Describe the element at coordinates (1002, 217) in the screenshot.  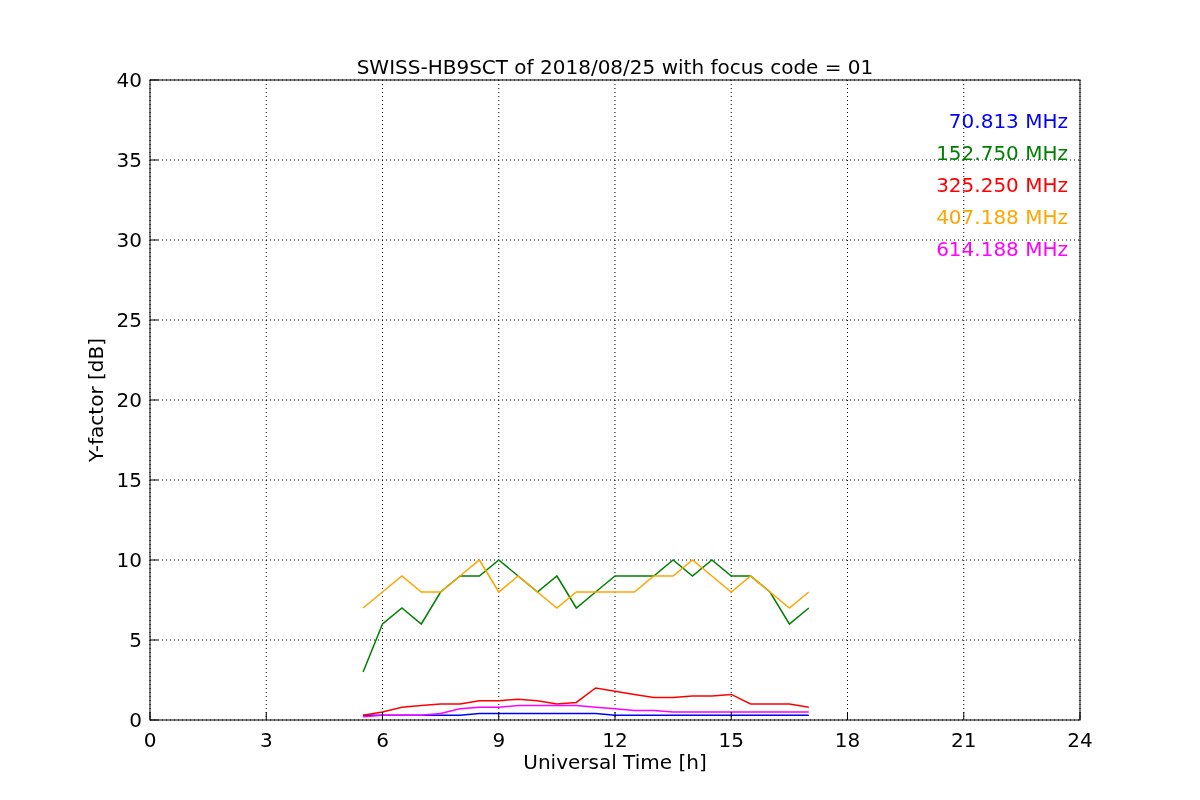
I see `legend-label: 407.188 MHz` at that location.